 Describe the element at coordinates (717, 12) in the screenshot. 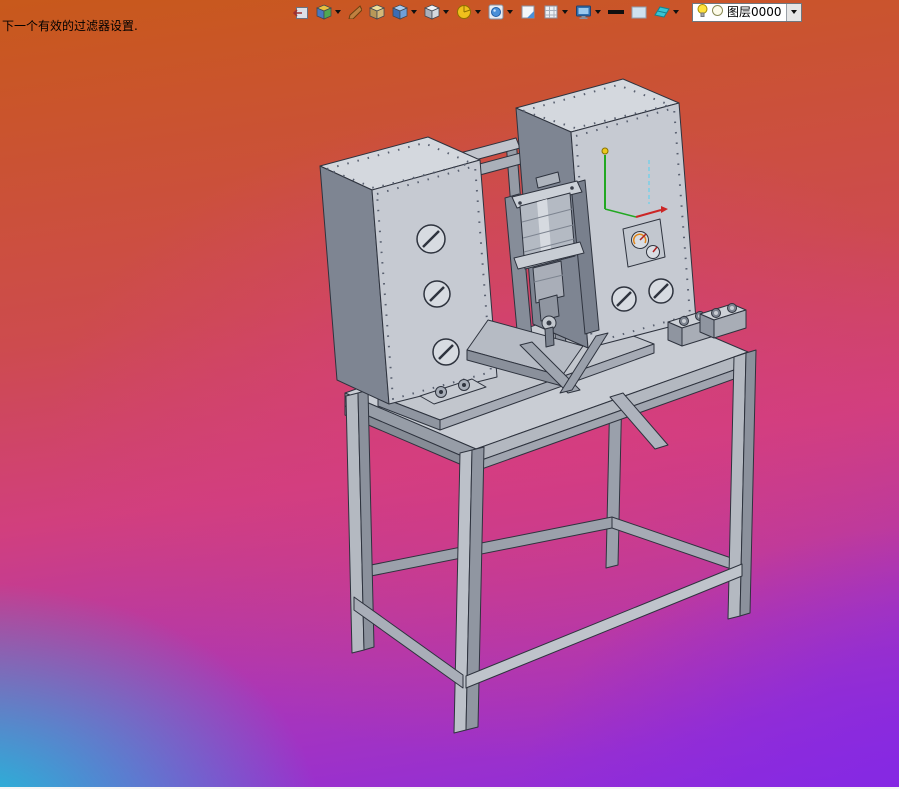

I see `layer-color-icon` at that location.